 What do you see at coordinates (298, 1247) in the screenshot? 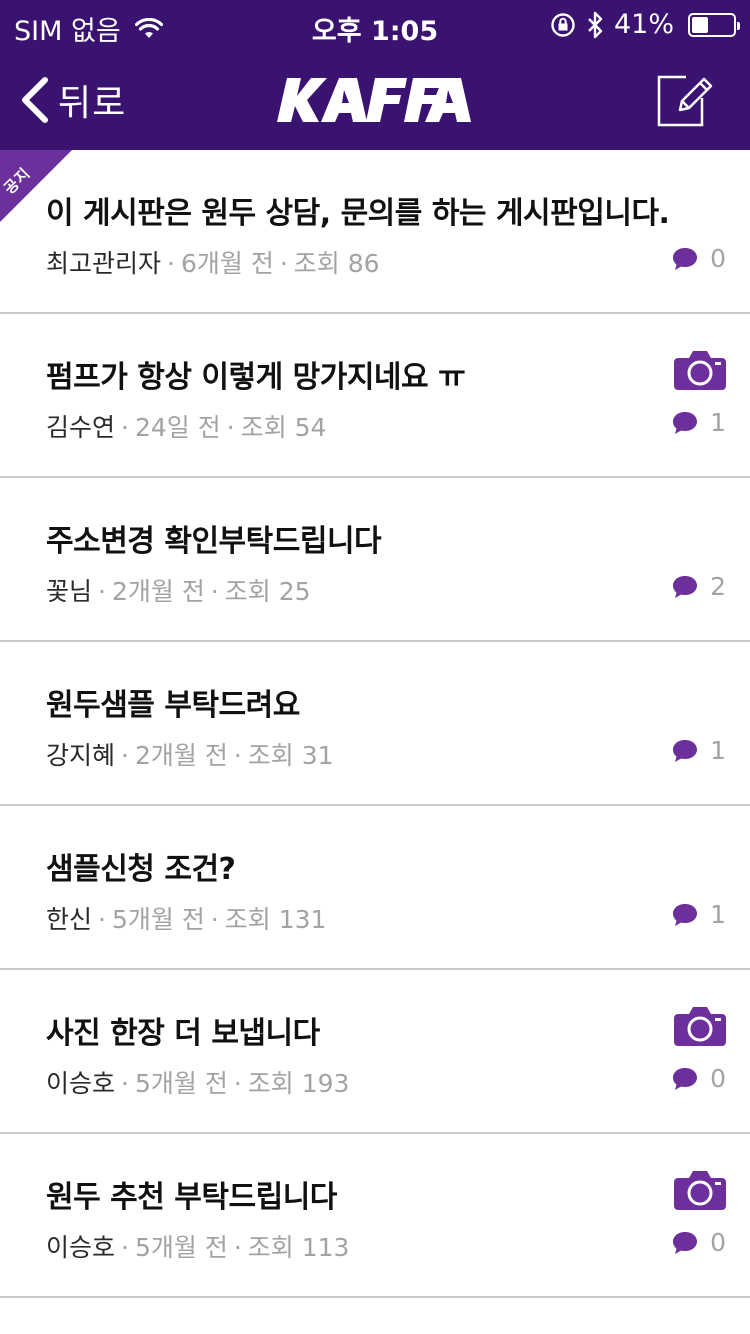
I see `post-views: 조회 113` at bounding box center [298, 1247].